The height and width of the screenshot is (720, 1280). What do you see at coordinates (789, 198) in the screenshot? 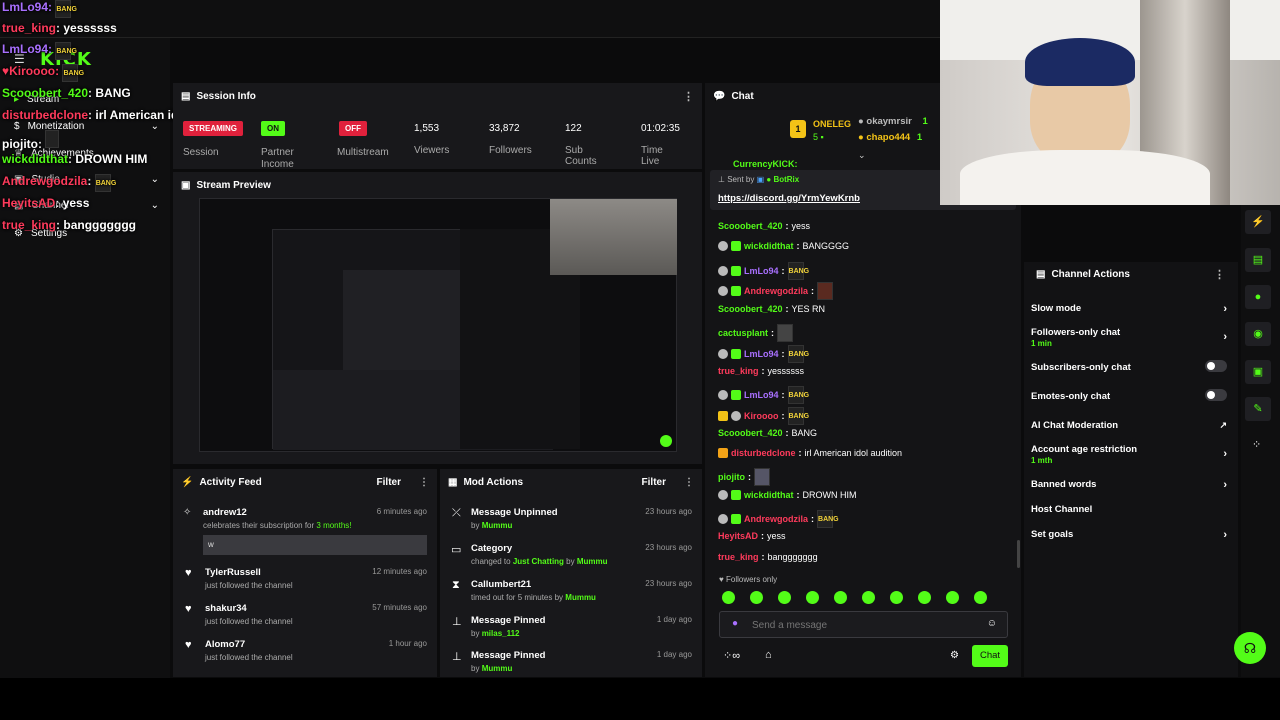
I see `pinned-link: https://discord.gg/YrmYewKrnb` at bounding box center [789, 198].